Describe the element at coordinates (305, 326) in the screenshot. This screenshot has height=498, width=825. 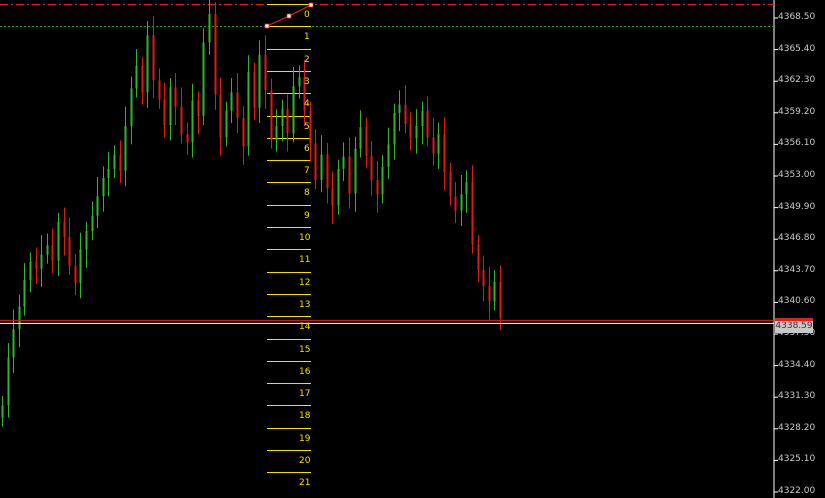
I see `fib-level-label: 14` at that location.